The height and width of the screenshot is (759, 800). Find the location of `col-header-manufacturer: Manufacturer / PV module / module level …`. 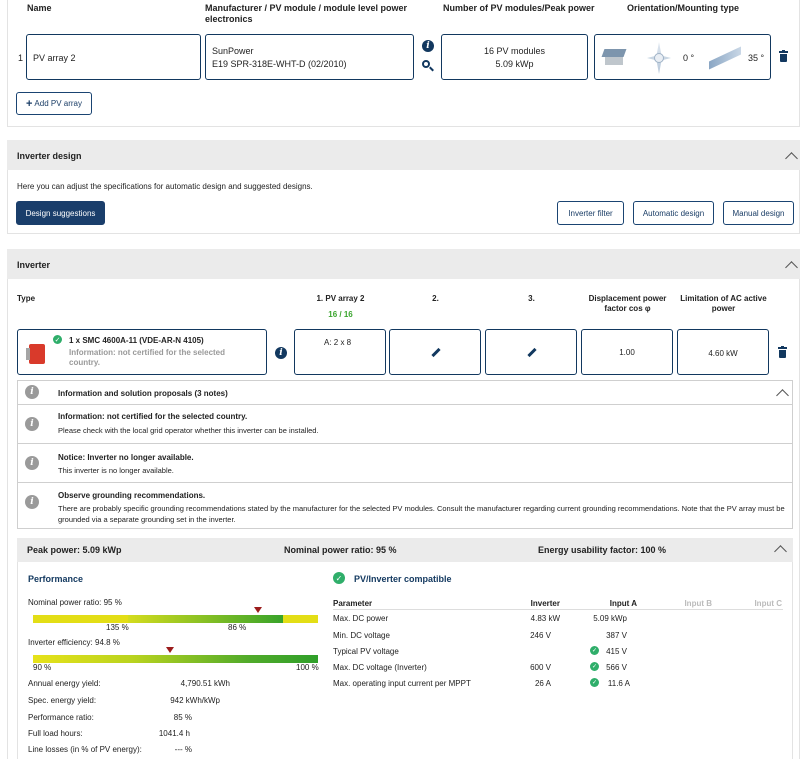

col-header-manufacturer: Manufacturer / PV module / module level … is located at coordinates (306, 13).